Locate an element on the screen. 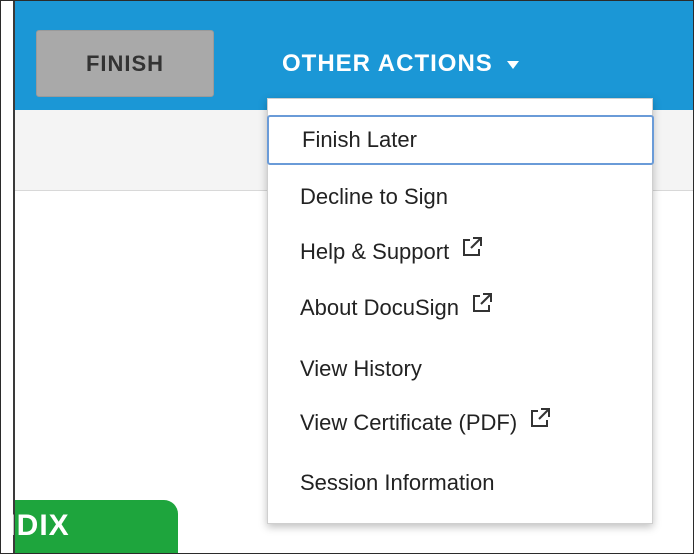 The height and width of the screenshot is (554, 694). menu-item-view-history: View History is located at coordinates (460, 369).